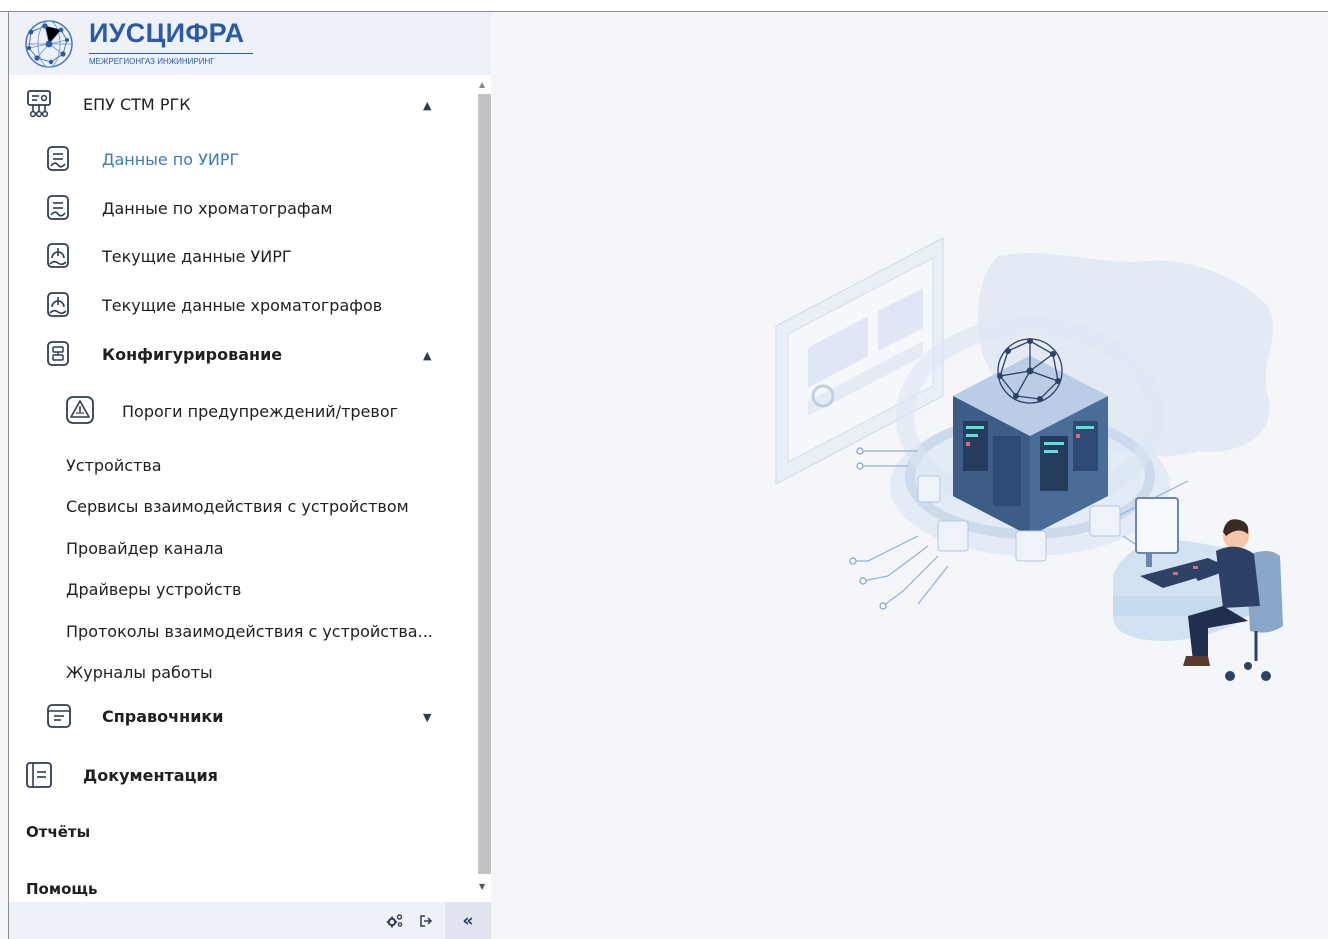  I want to click on menu-item-thresholds: Пороги предупреждений/тревог, so click(242, 413).